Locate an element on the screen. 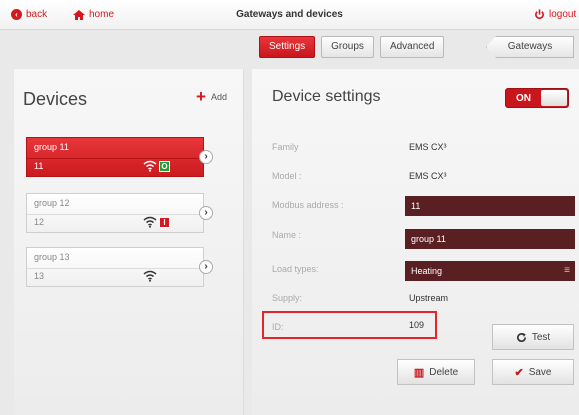  load-types-label: Load types: is located at coordinates (295, 269).